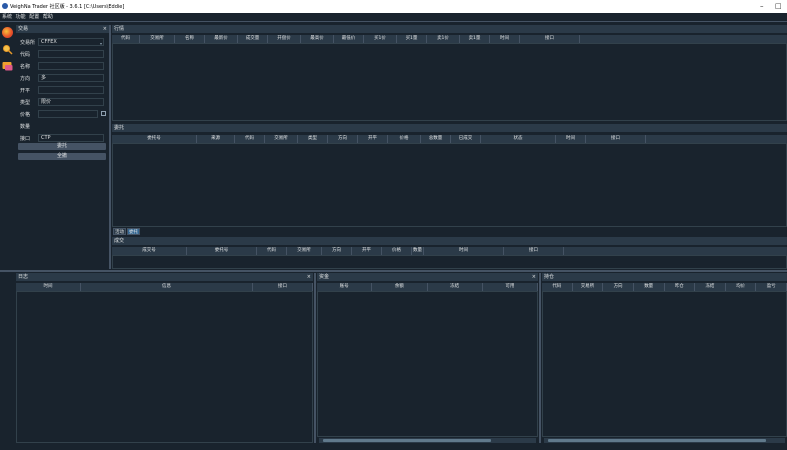 The height and width of the screenshot is (450, 787). What do you see at coordinates (345, 287) in the screenshot?
I see `account-column-header: 账号` at bounding box center [345, 287].